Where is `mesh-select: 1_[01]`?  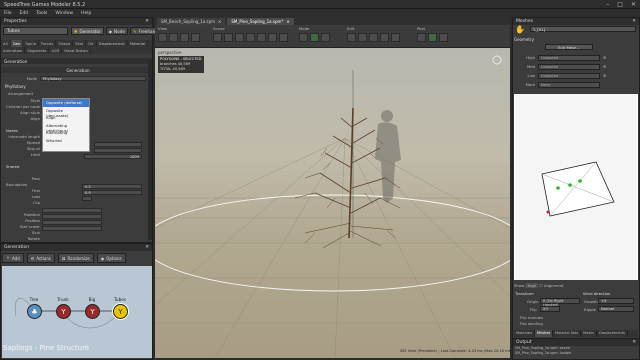
mesh-select: 1_[01] is located at coordinates (583, 29).